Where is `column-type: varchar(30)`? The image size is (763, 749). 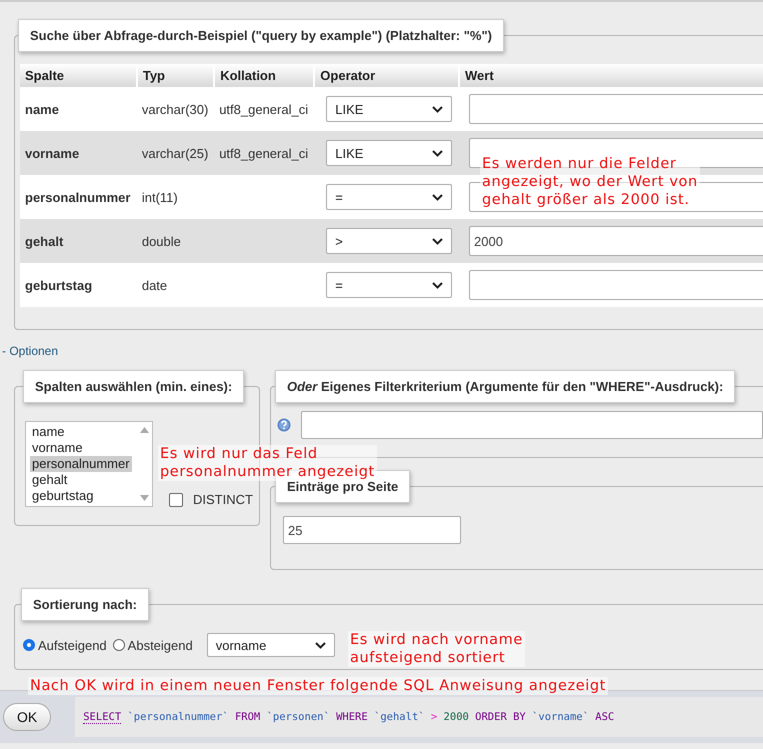 column-type: varchar(30) is located at coordinates (175, 109).